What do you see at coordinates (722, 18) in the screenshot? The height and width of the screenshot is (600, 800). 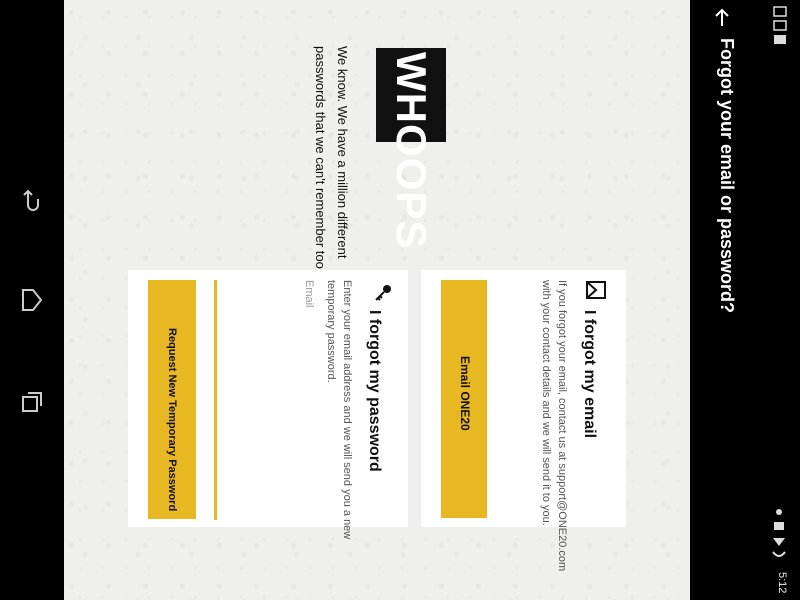 I see `back-arrow-icon` at bounding box center [722, 18].